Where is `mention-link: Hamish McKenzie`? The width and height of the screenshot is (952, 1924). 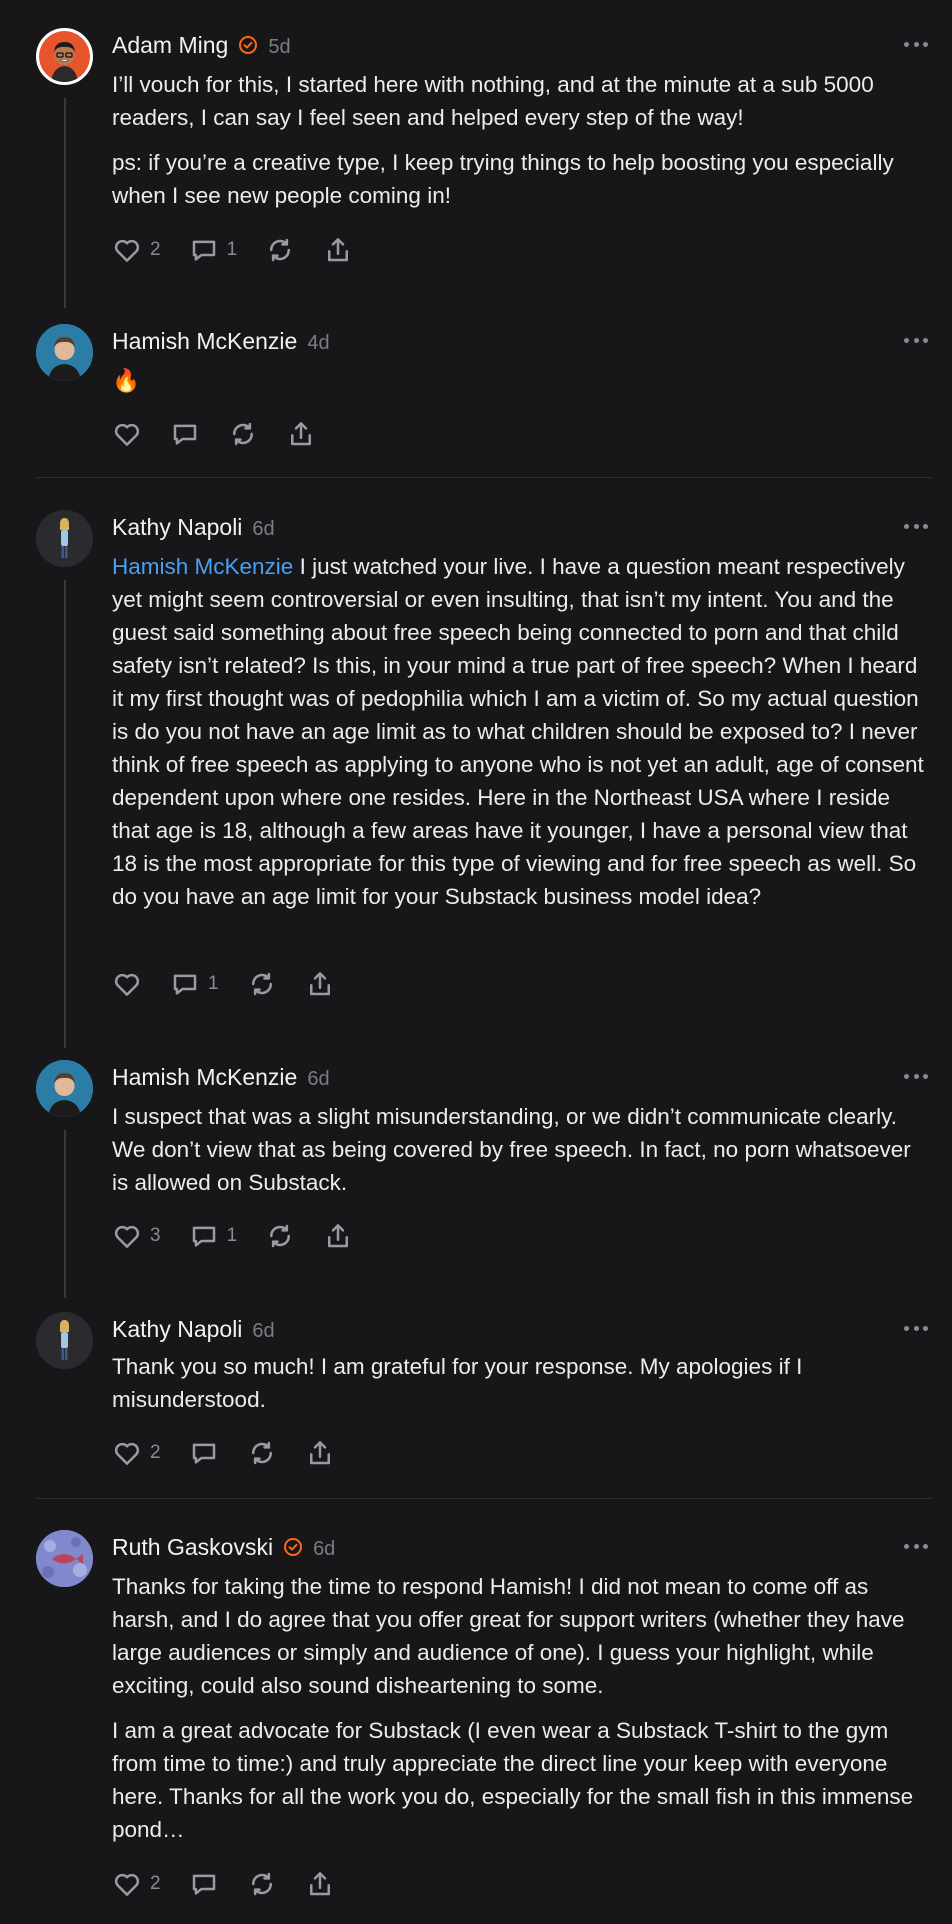 mention-link: Hamish McKenzie is located at coordinates (202, 566).